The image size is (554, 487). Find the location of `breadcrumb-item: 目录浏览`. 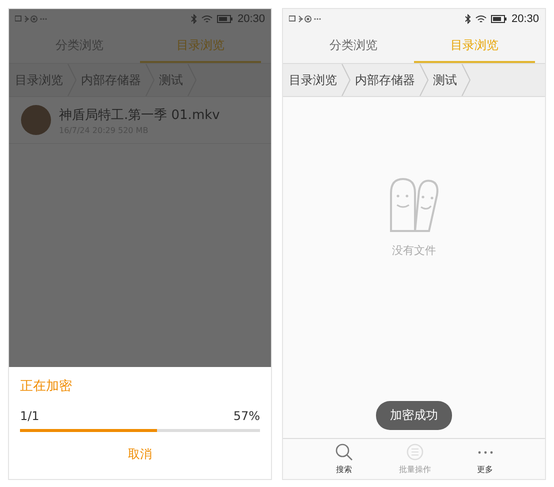

breadcrumb-item: 目录浏览 is located at coordinates (313, 80).